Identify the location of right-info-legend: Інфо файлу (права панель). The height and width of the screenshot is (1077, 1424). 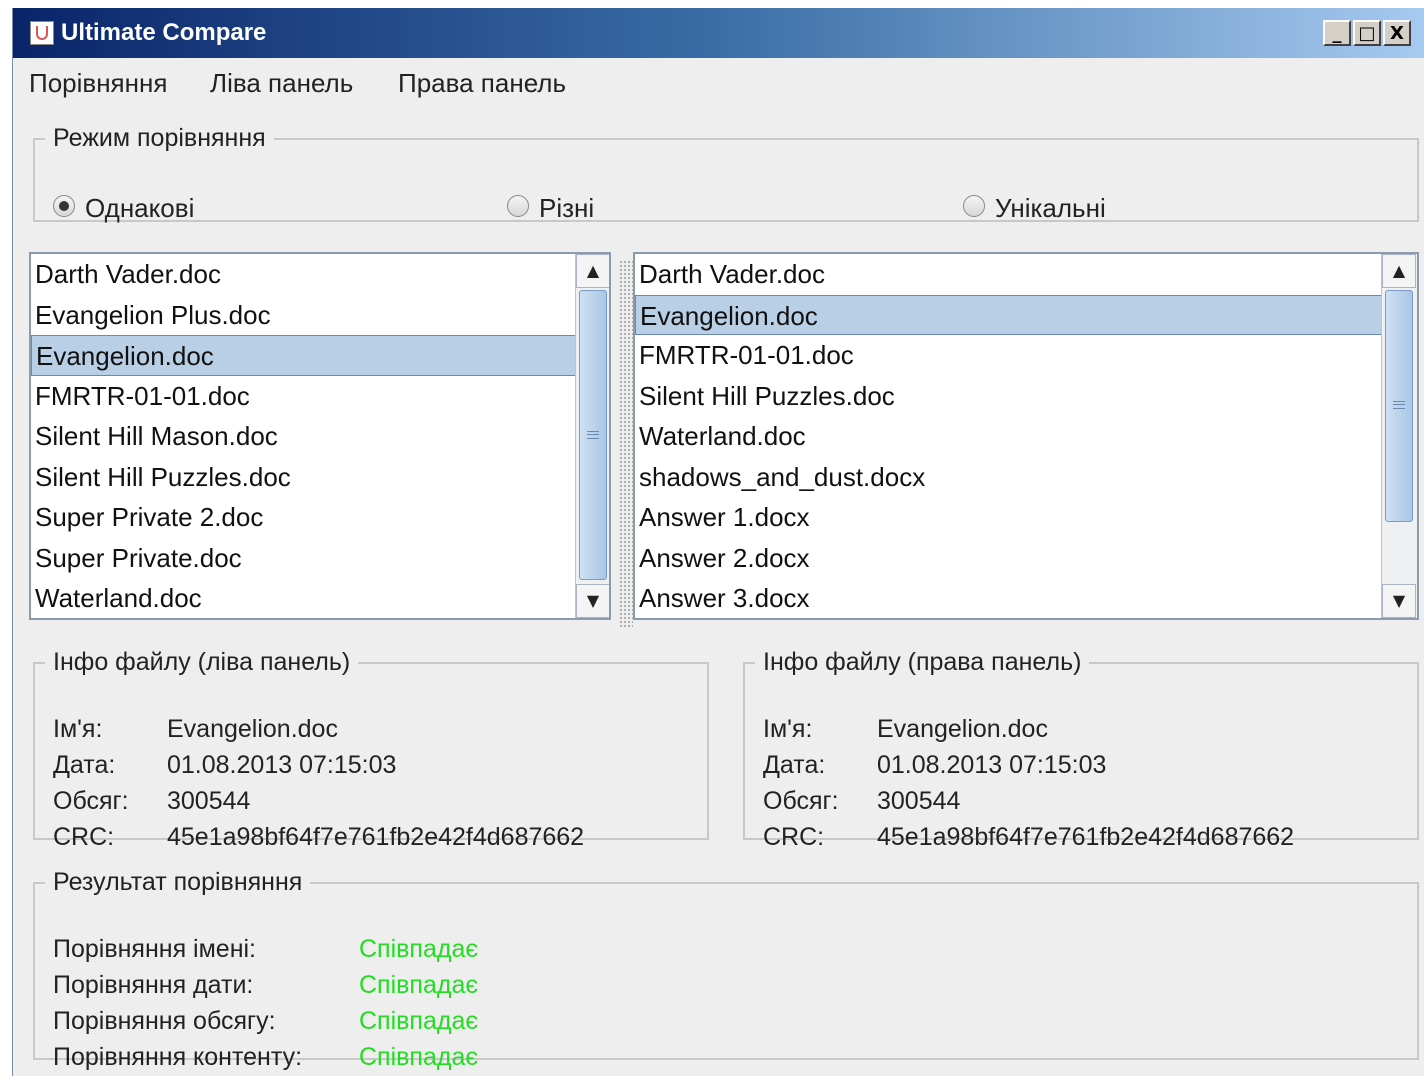
(922, 662).